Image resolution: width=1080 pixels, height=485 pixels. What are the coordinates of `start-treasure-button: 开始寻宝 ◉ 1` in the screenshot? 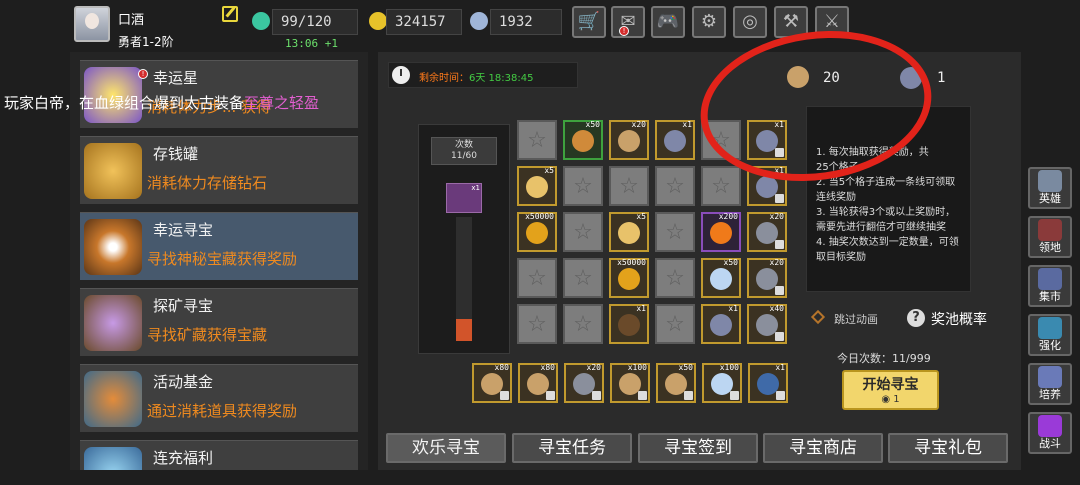 It's located at (890, 390).